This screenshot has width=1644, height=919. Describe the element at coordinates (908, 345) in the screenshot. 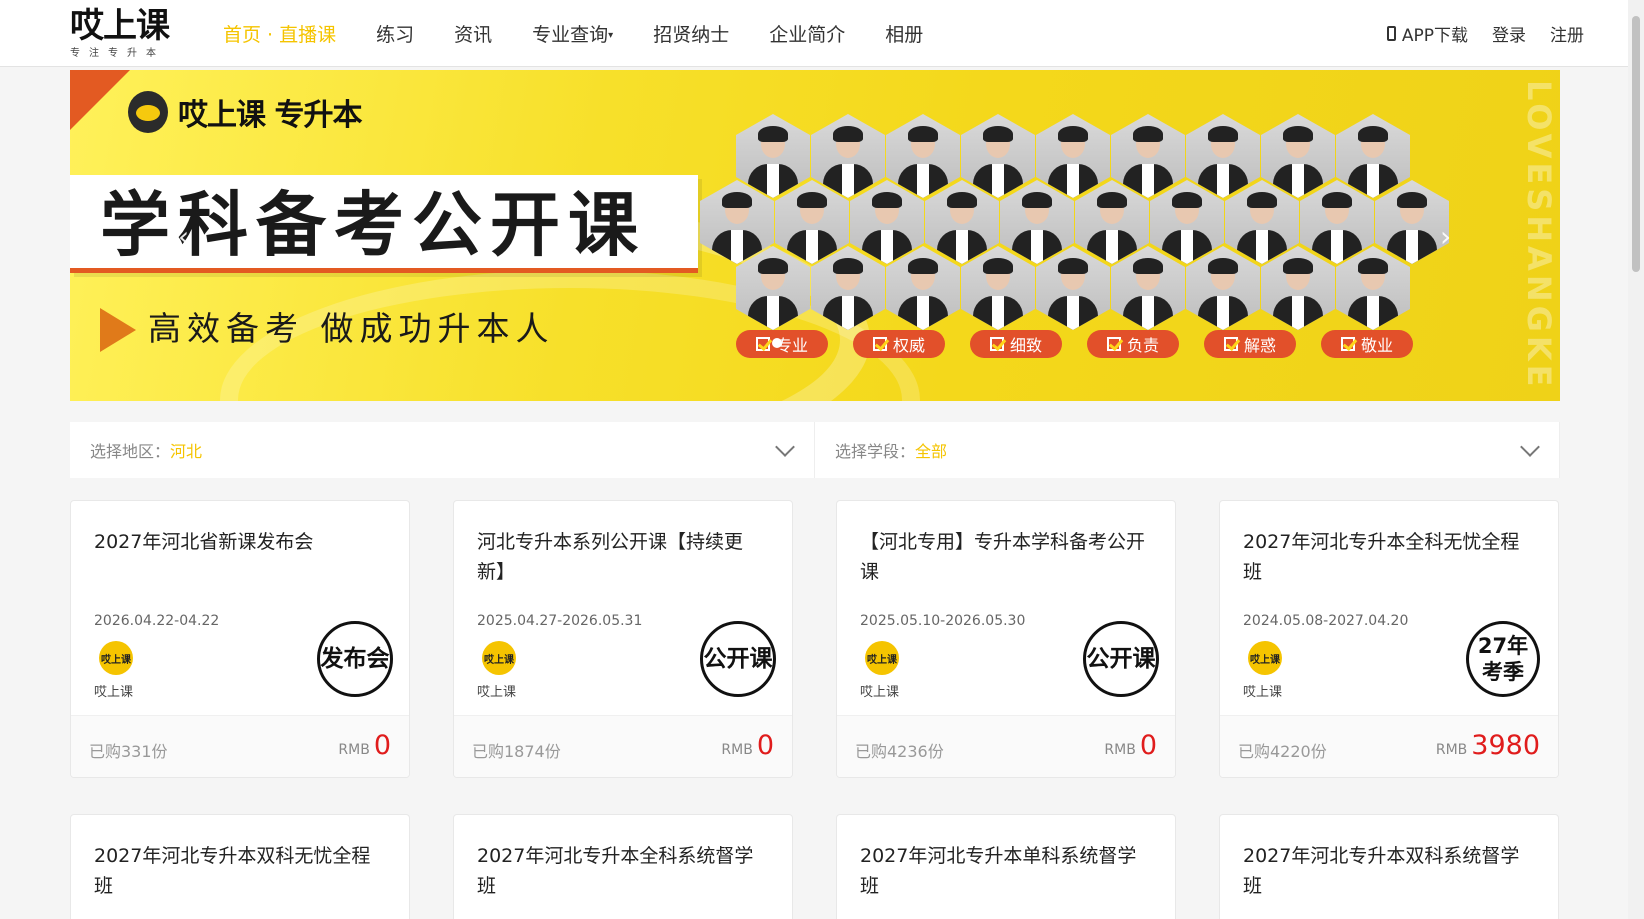

I see `banner-tag-label: 权威` at that location.